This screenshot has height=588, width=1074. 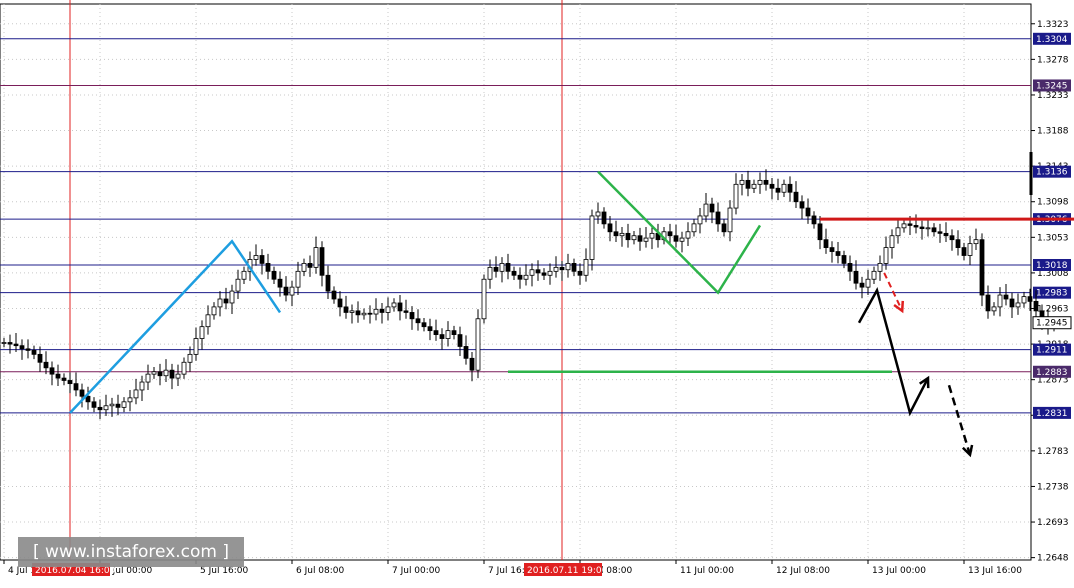 I want to click on y-tick-label: 1.3278, so click(x=1053, y=60).